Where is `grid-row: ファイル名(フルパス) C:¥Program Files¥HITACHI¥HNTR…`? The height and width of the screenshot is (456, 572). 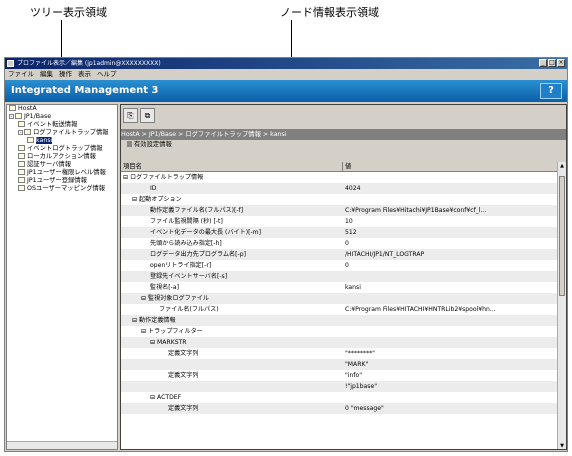
grid-row: ファイル名(フルパス) C:¥Program Files¥HITACHI¥HNTR… is located at coordinates (340, 309).